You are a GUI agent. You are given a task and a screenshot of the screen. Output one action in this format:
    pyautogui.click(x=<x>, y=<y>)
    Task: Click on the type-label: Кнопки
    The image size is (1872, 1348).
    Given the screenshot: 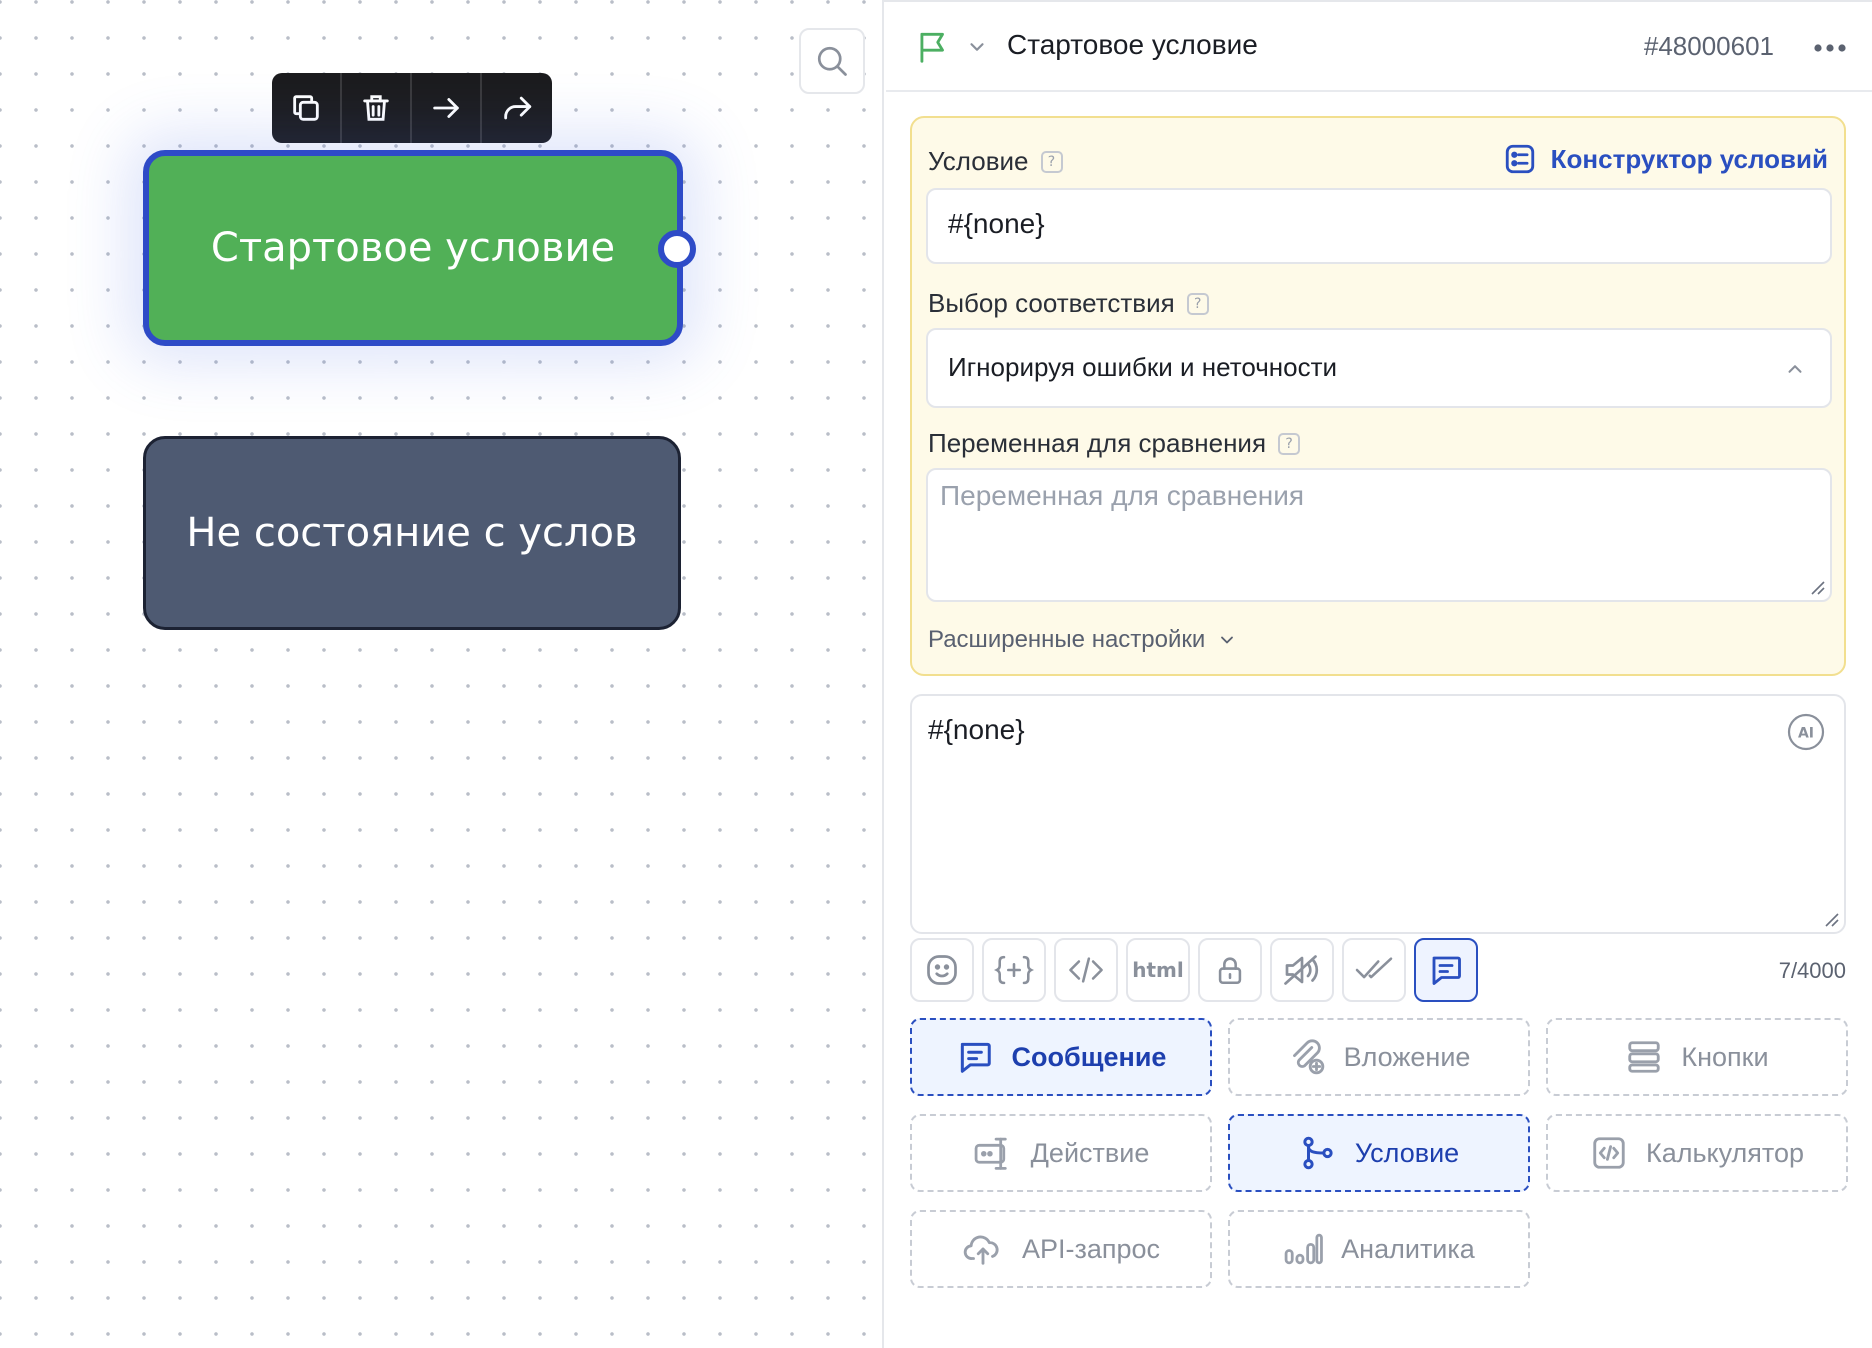 What is the action you would take?
    pyautogui.click(x=1725, y=1056)
    